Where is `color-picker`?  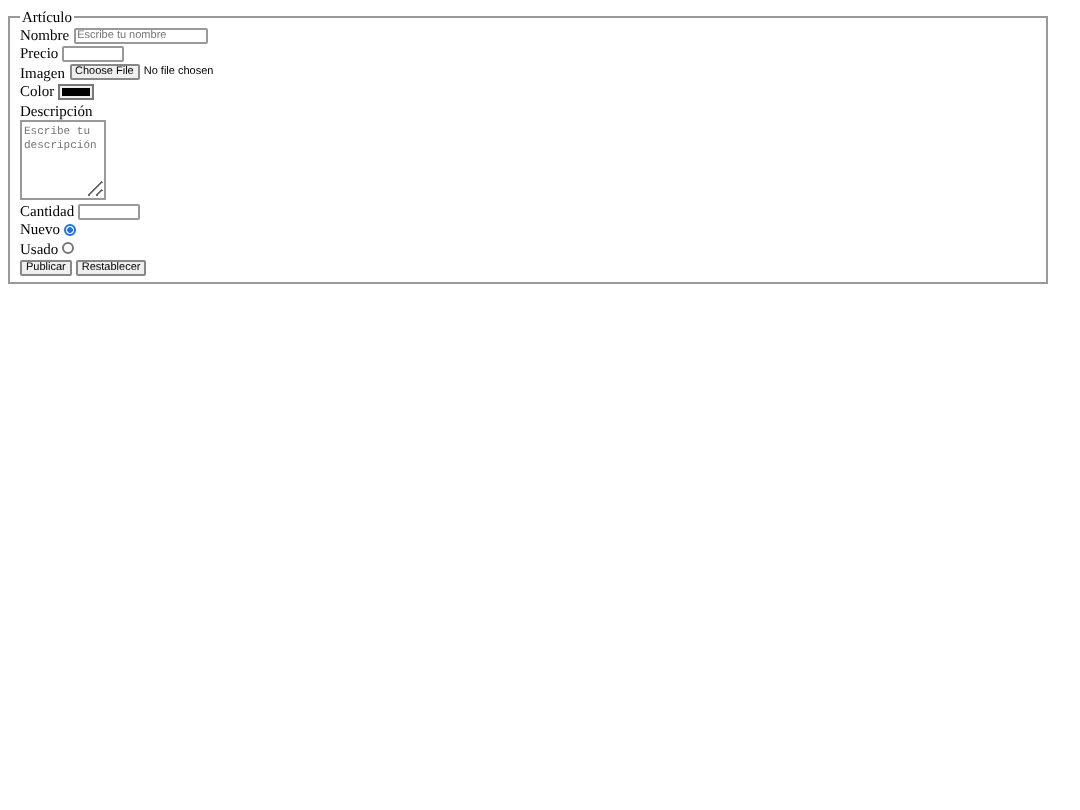 color-picker is located at coordinates (76, 91).